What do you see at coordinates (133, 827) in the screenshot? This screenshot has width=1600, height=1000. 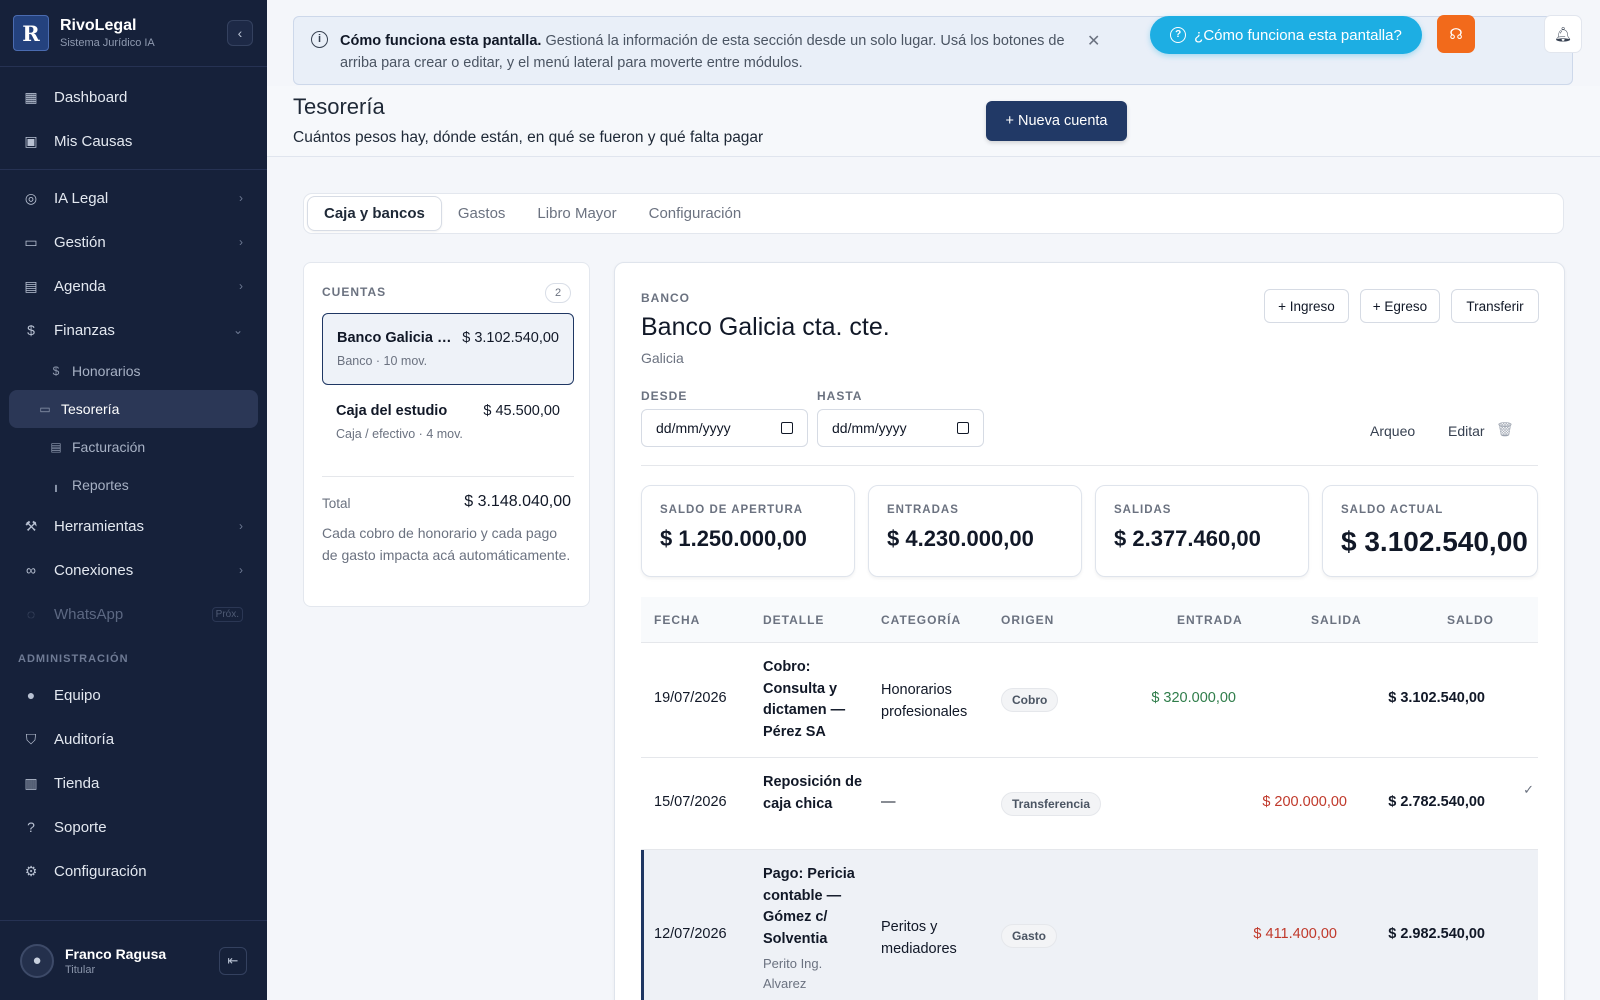 I see `sidebar-item-soporte: ? Soporte` at bounding box center [133, 827].